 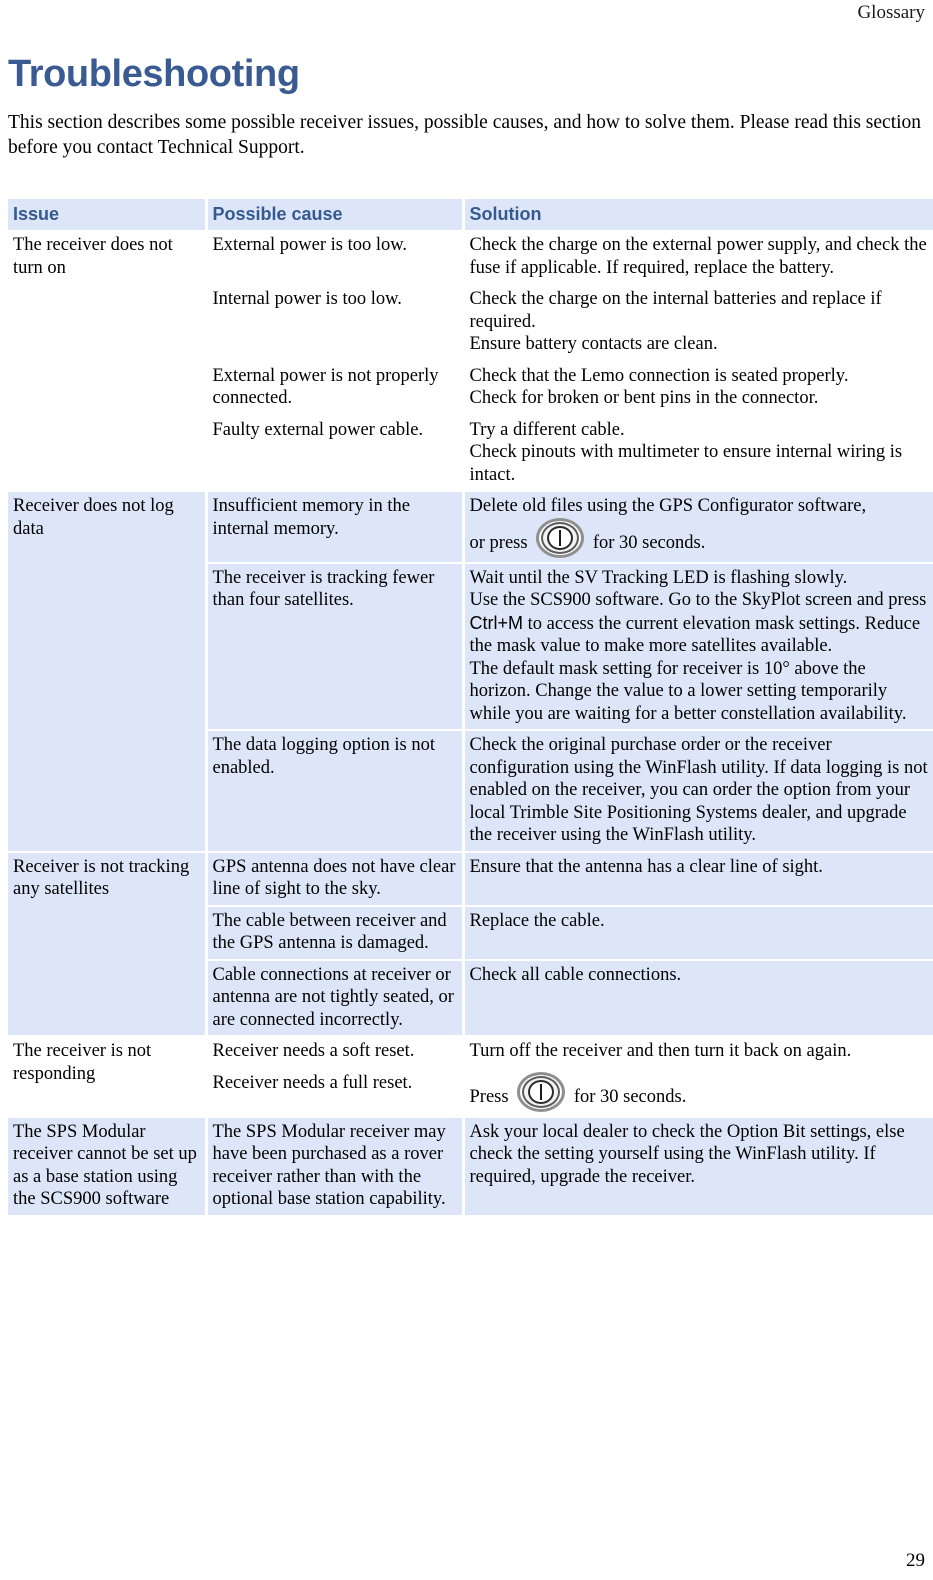 I want to click on cell-issue: Receiver is not tracking any satellites, so click(x=108, y=944).